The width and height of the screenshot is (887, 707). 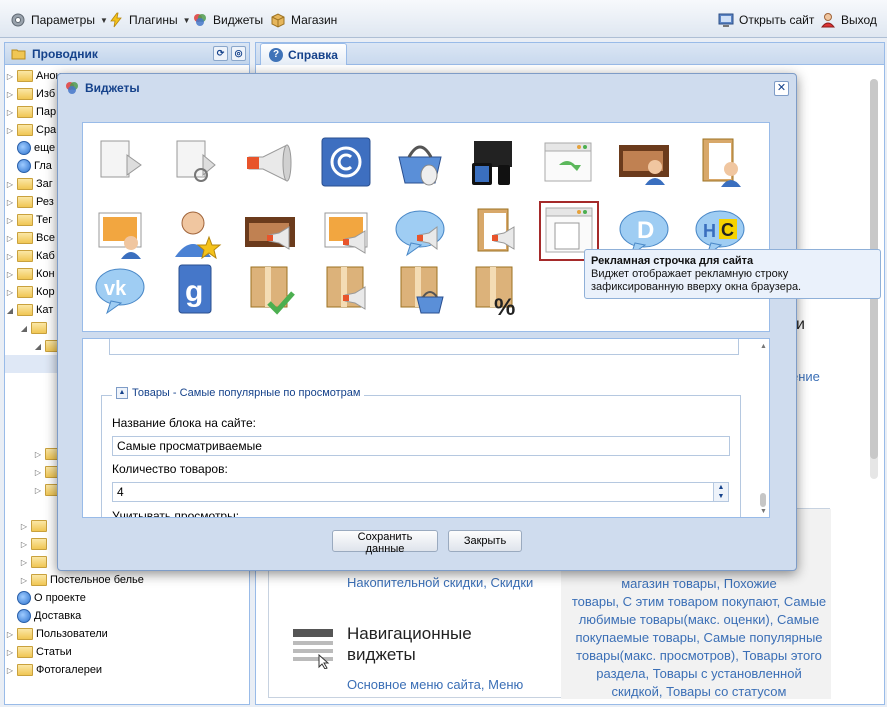 What do you see at coordinates (699, 584) in the screenshot?
I see `help-right-line: магазин товары, Похожие` at bounding box center [699, 584].